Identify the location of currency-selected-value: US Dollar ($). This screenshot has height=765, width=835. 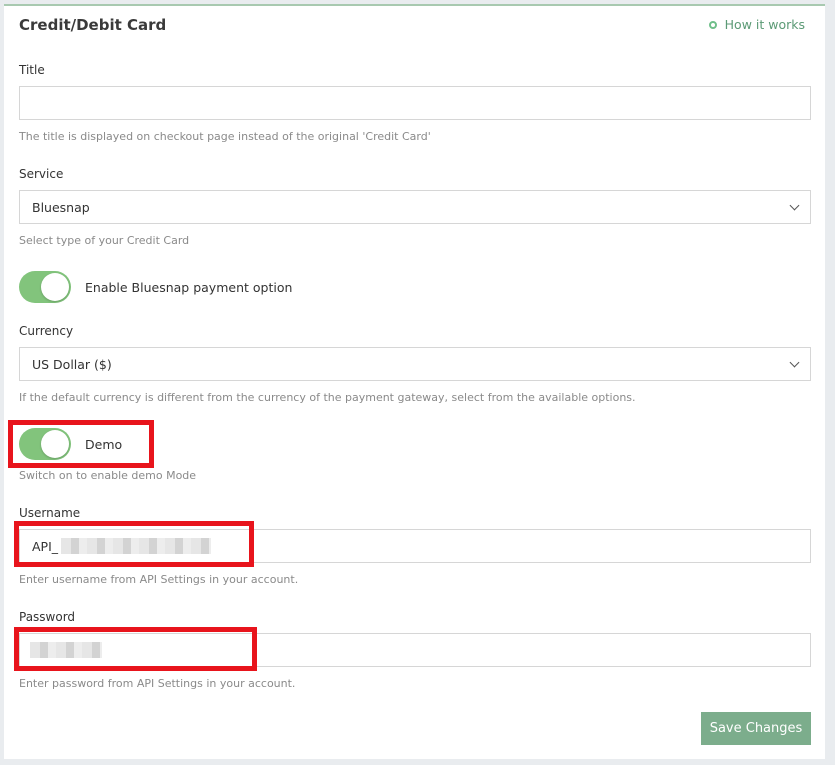
(72, 364).